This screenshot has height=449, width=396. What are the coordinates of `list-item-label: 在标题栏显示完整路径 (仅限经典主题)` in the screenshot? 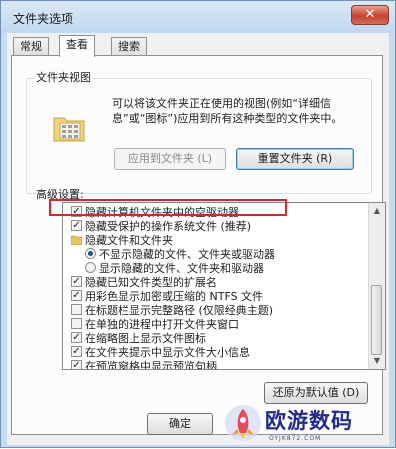 It's located at (179, 310).